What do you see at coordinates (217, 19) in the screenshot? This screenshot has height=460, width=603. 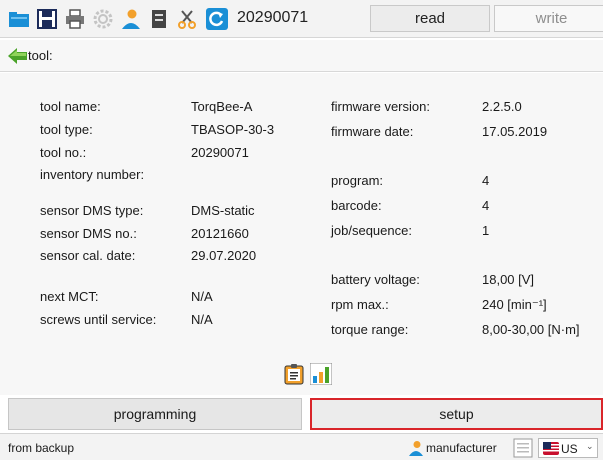 I see `refresh-icon` at bounding box center [217, 19].